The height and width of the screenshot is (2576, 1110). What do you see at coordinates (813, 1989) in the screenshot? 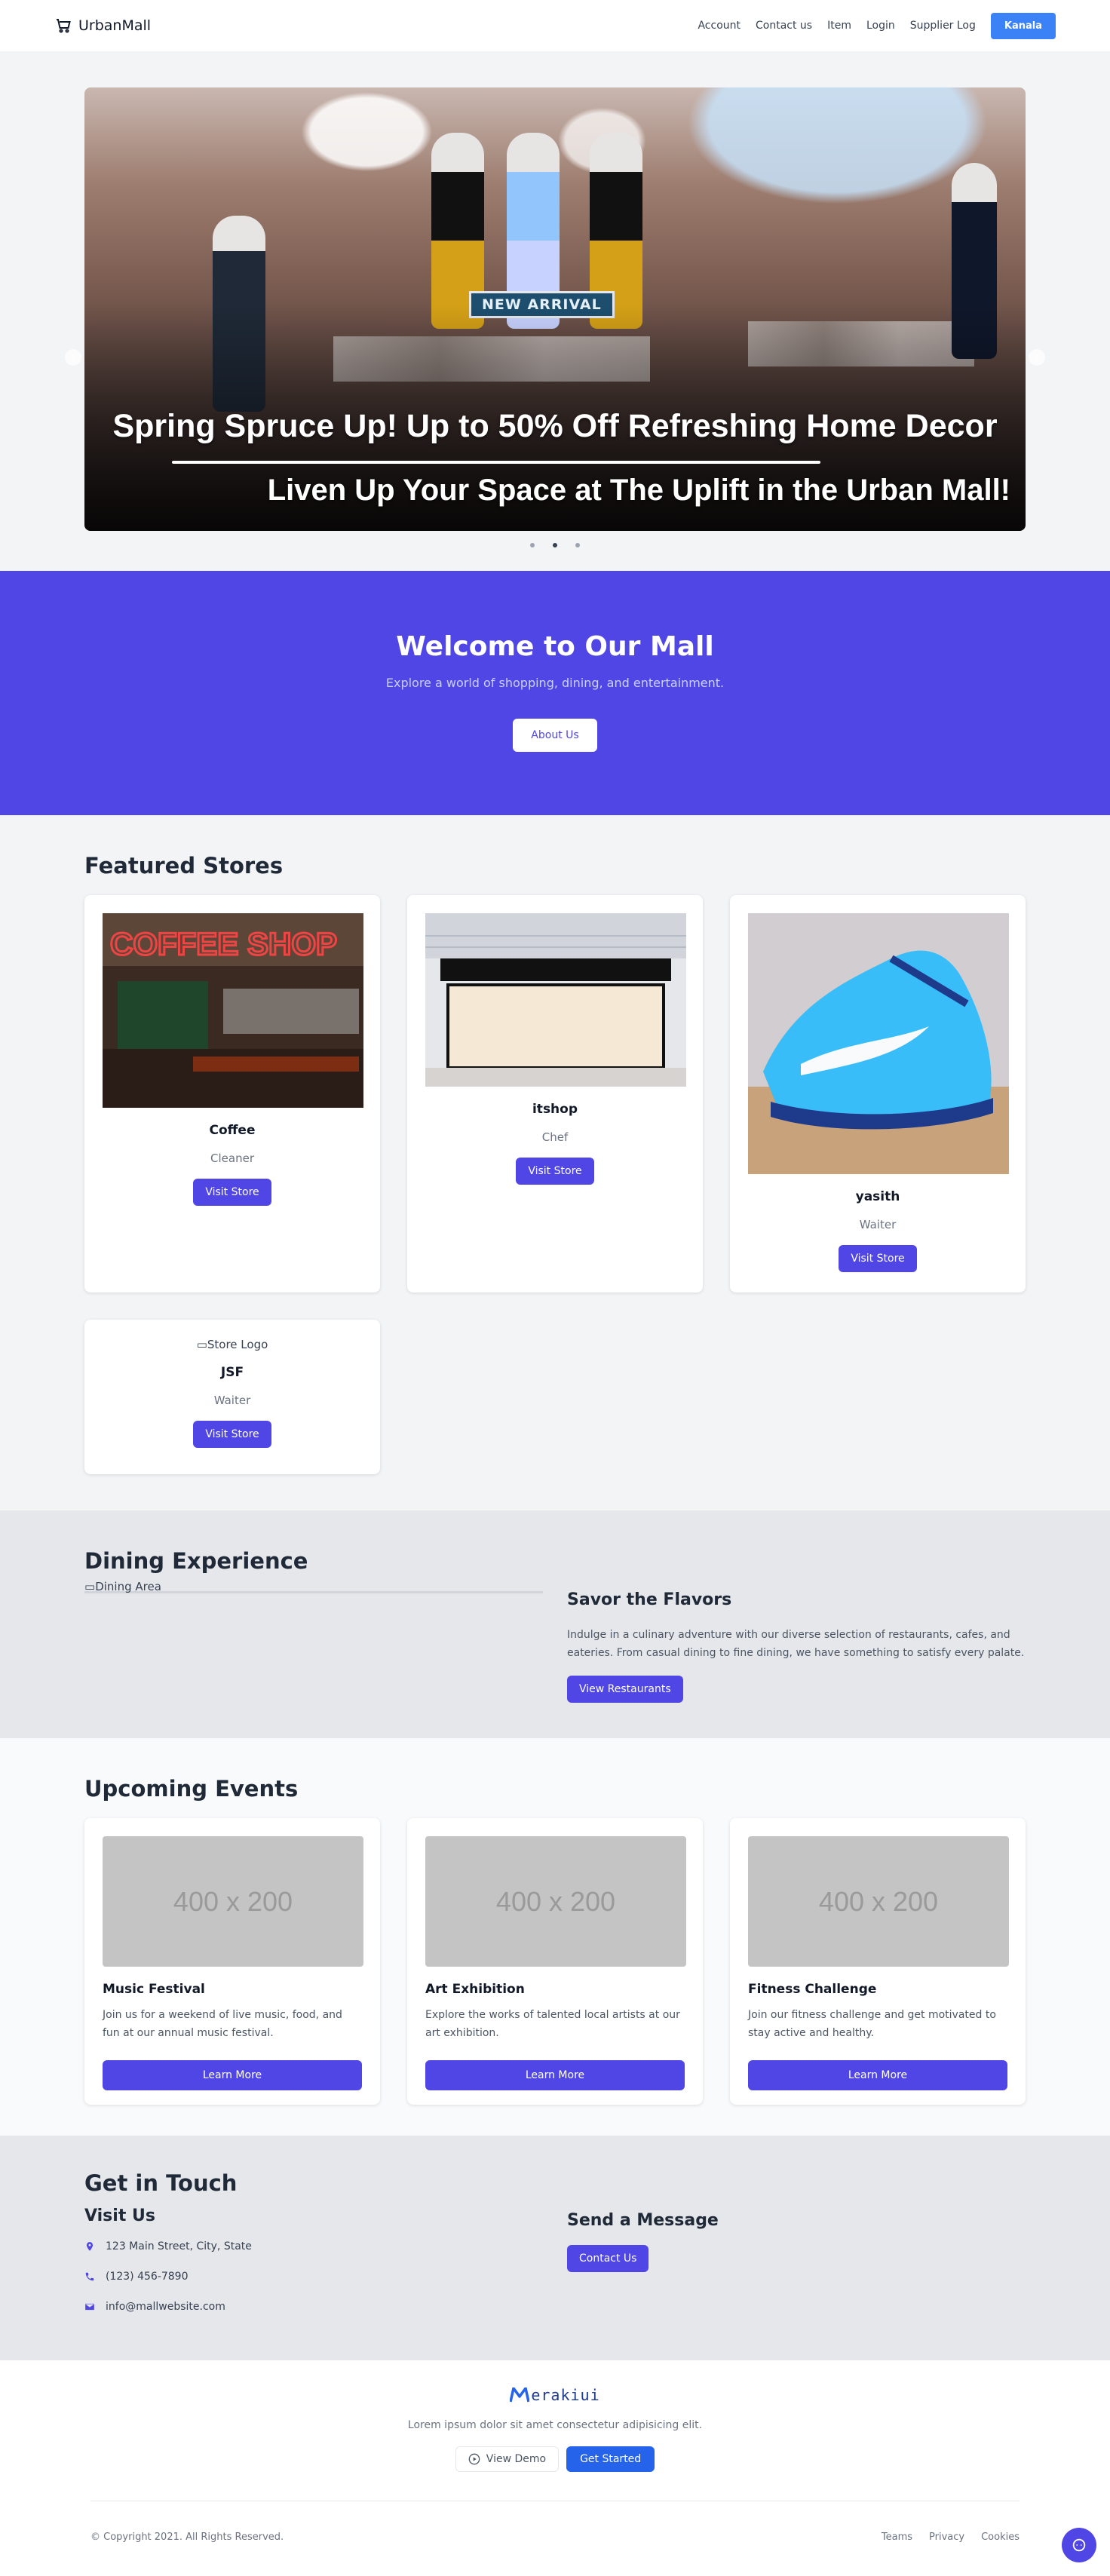
I see `event-title: Fitness Challenge` at bounding box center [813, 1989].